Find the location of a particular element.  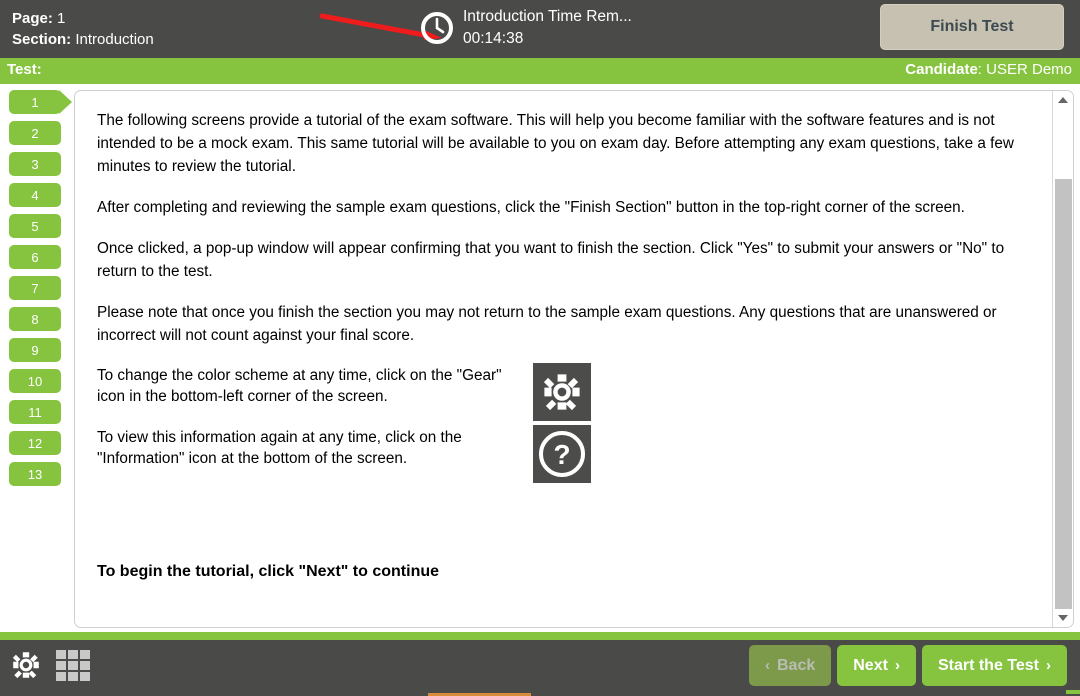

nav-page-3: 3 is located at coordinates (35, 164).